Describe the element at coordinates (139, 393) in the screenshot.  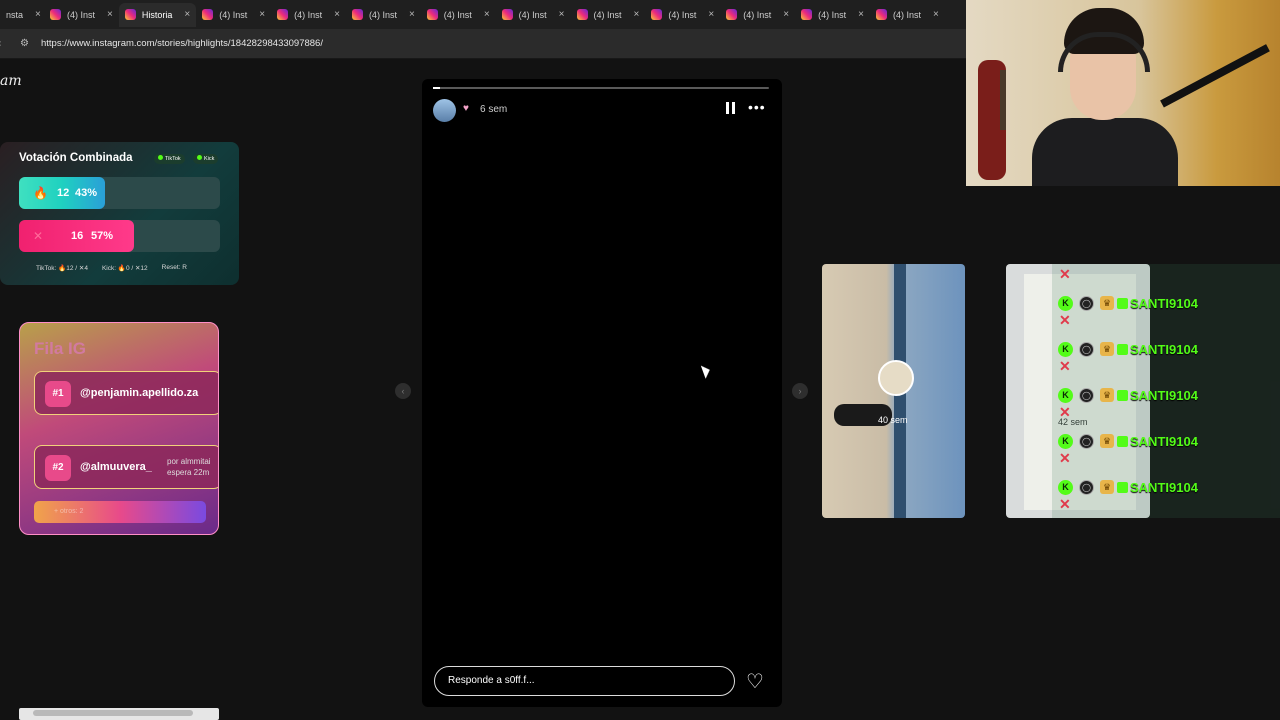
I see `queue-user: @penjamin.apellido.za` at that location.